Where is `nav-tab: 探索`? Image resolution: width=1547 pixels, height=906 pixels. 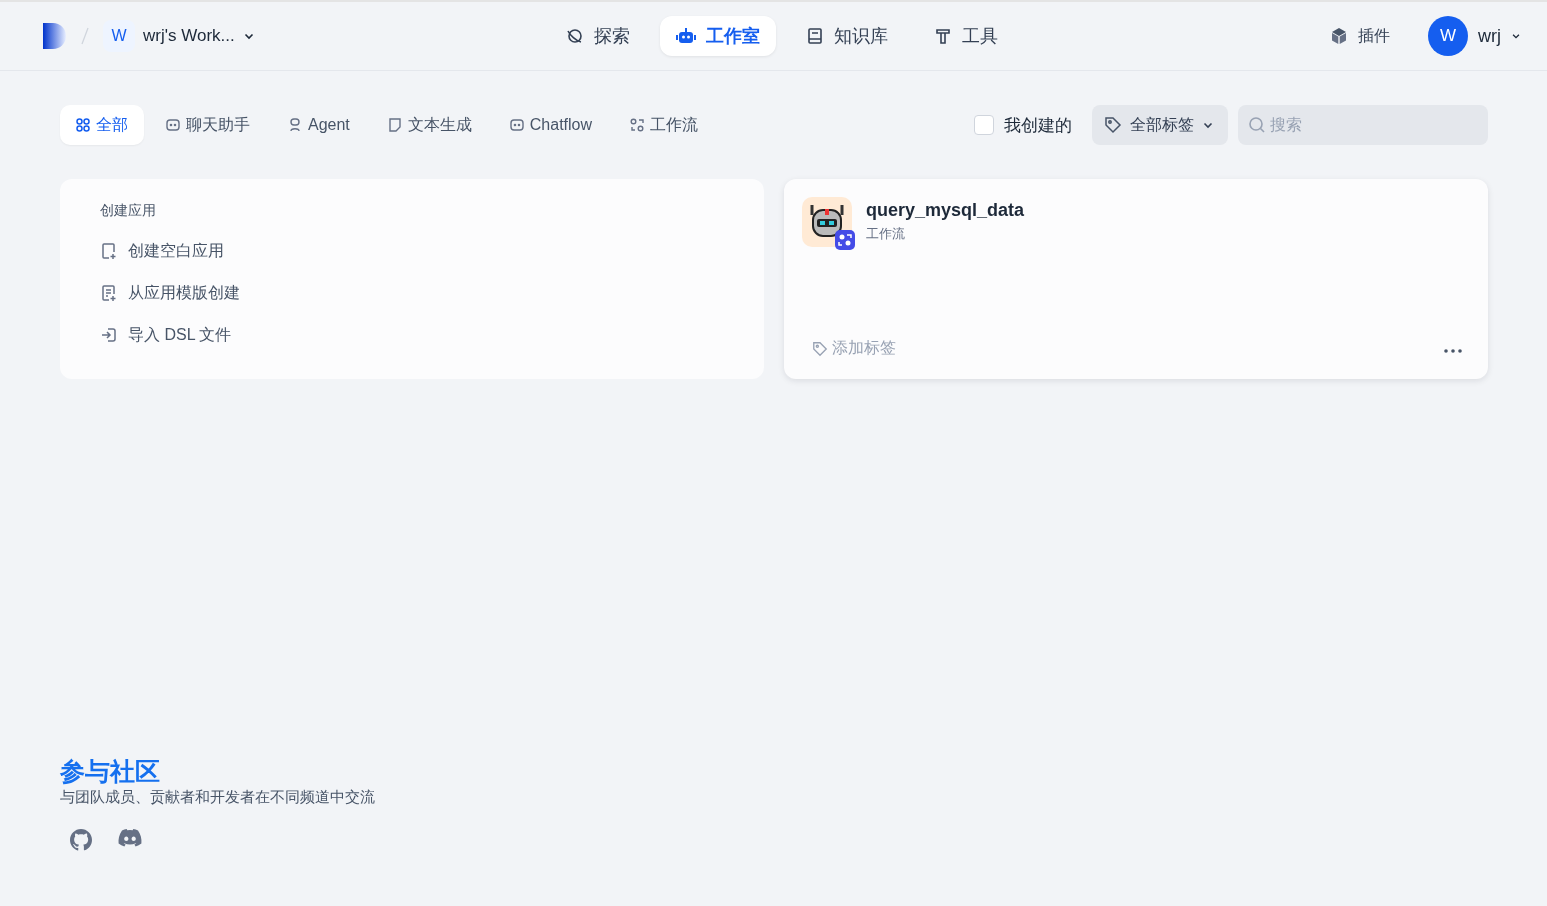
nav-tab: 探索 is located at coordinates (598, 36).